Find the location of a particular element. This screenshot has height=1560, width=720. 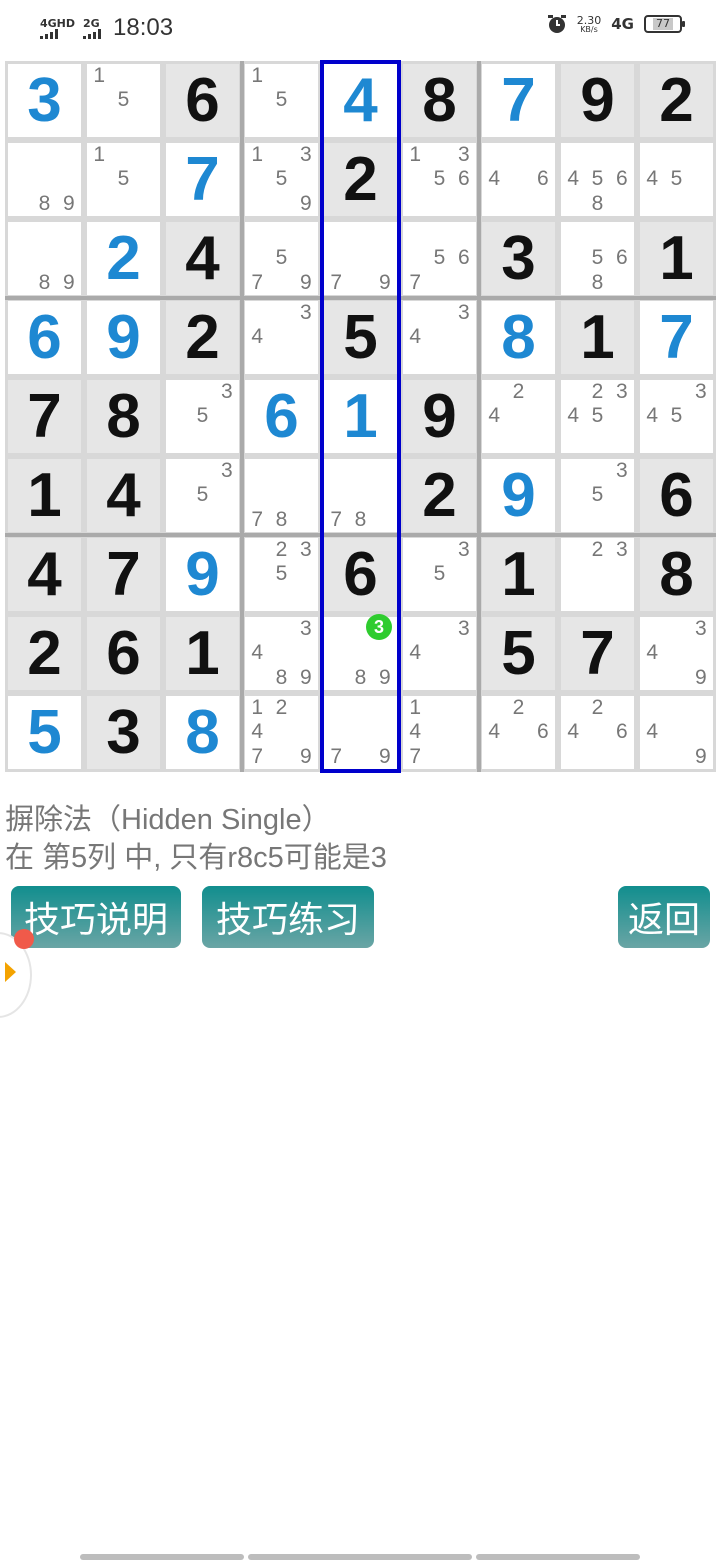

sudoku-cell-r3c2: 2 is located at coordinates (123, 258).